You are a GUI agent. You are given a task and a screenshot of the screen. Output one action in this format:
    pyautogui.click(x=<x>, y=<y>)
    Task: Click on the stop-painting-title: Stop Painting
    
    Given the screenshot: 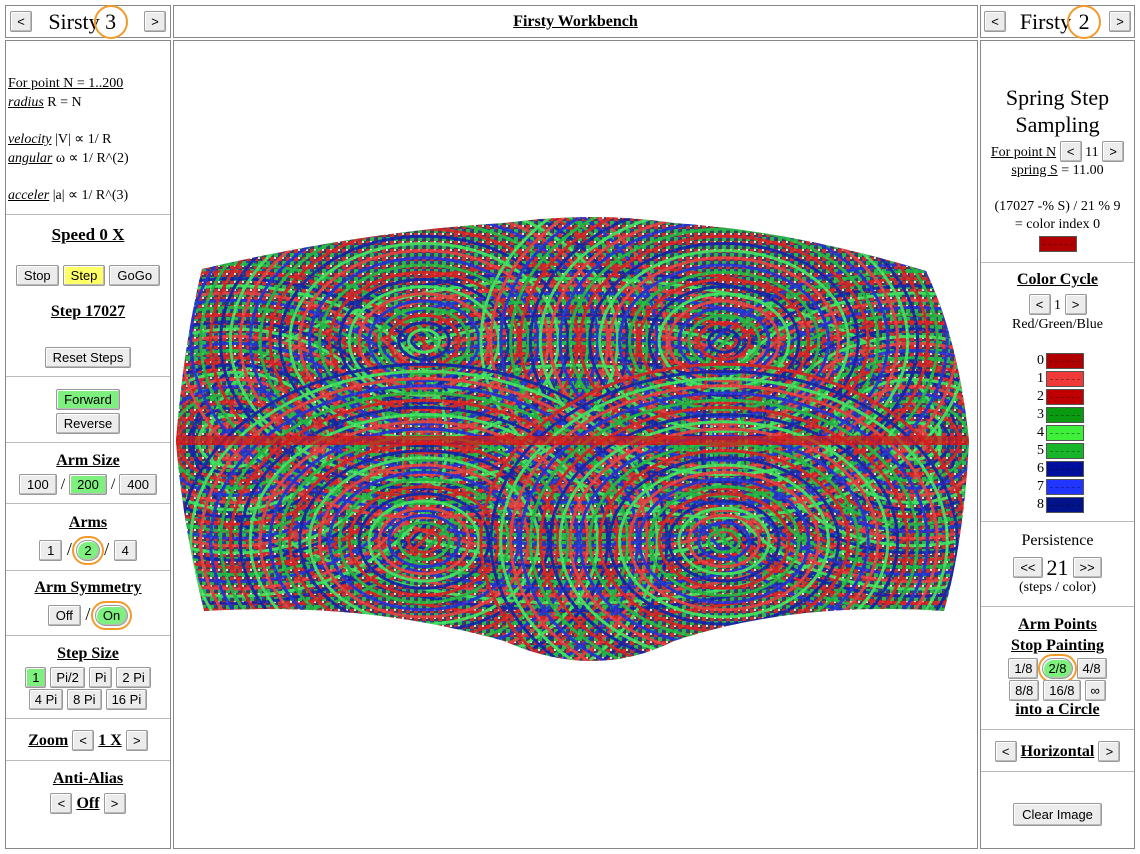 What is the action you would take?
    pyautogui.click(x=1057, y=645)
    